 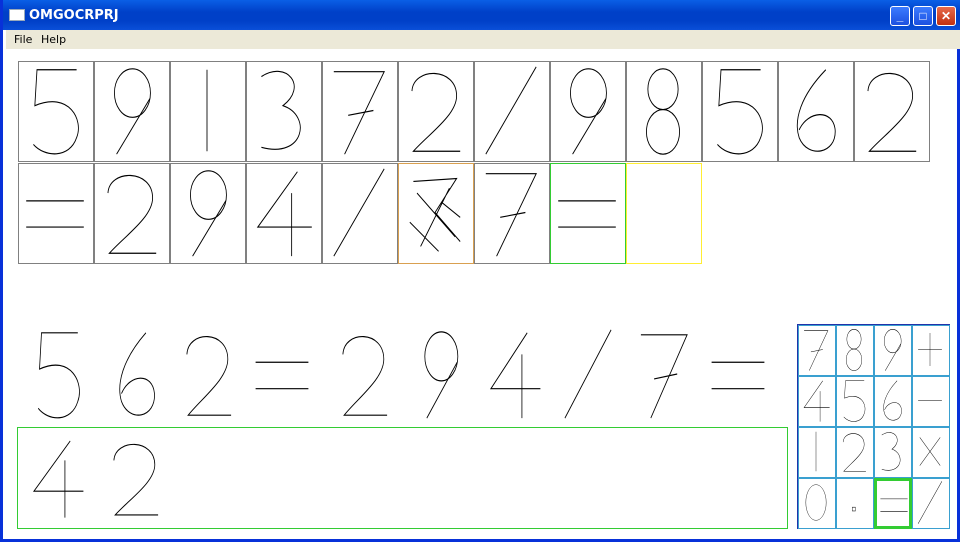 I want to click on scribble-glyph, so click(x=435, y=214).